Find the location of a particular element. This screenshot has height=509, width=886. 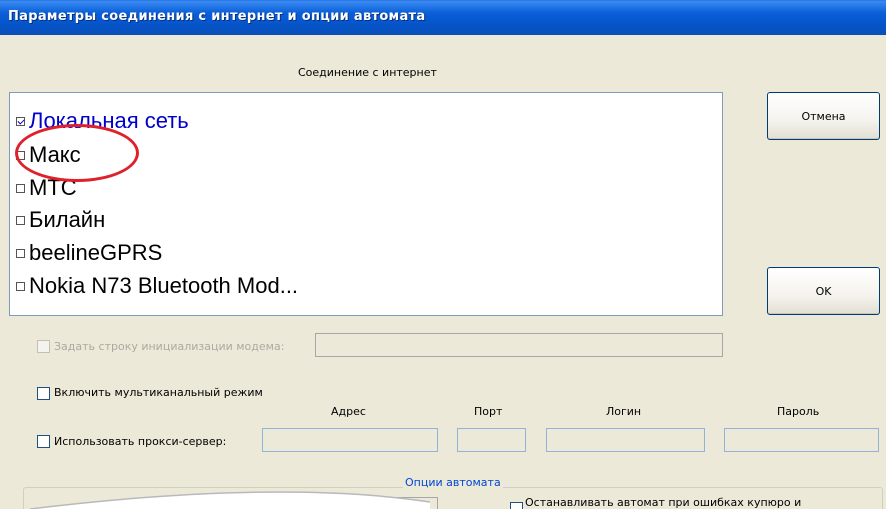

proxy-password-field is located at coordinates (801, 440).